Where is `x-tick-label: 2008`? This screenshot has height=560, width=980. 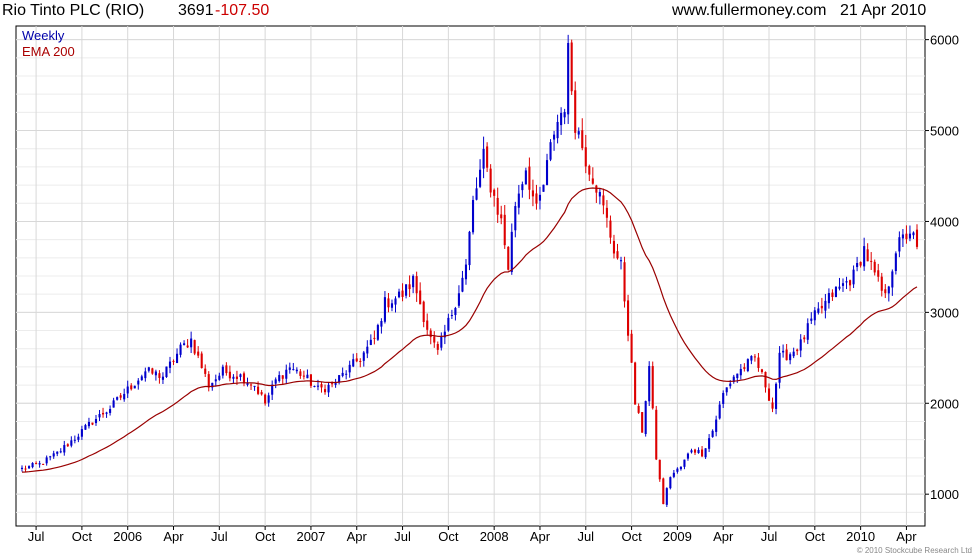 x-tick-label: 2008 is located at coordinates (494, 536).